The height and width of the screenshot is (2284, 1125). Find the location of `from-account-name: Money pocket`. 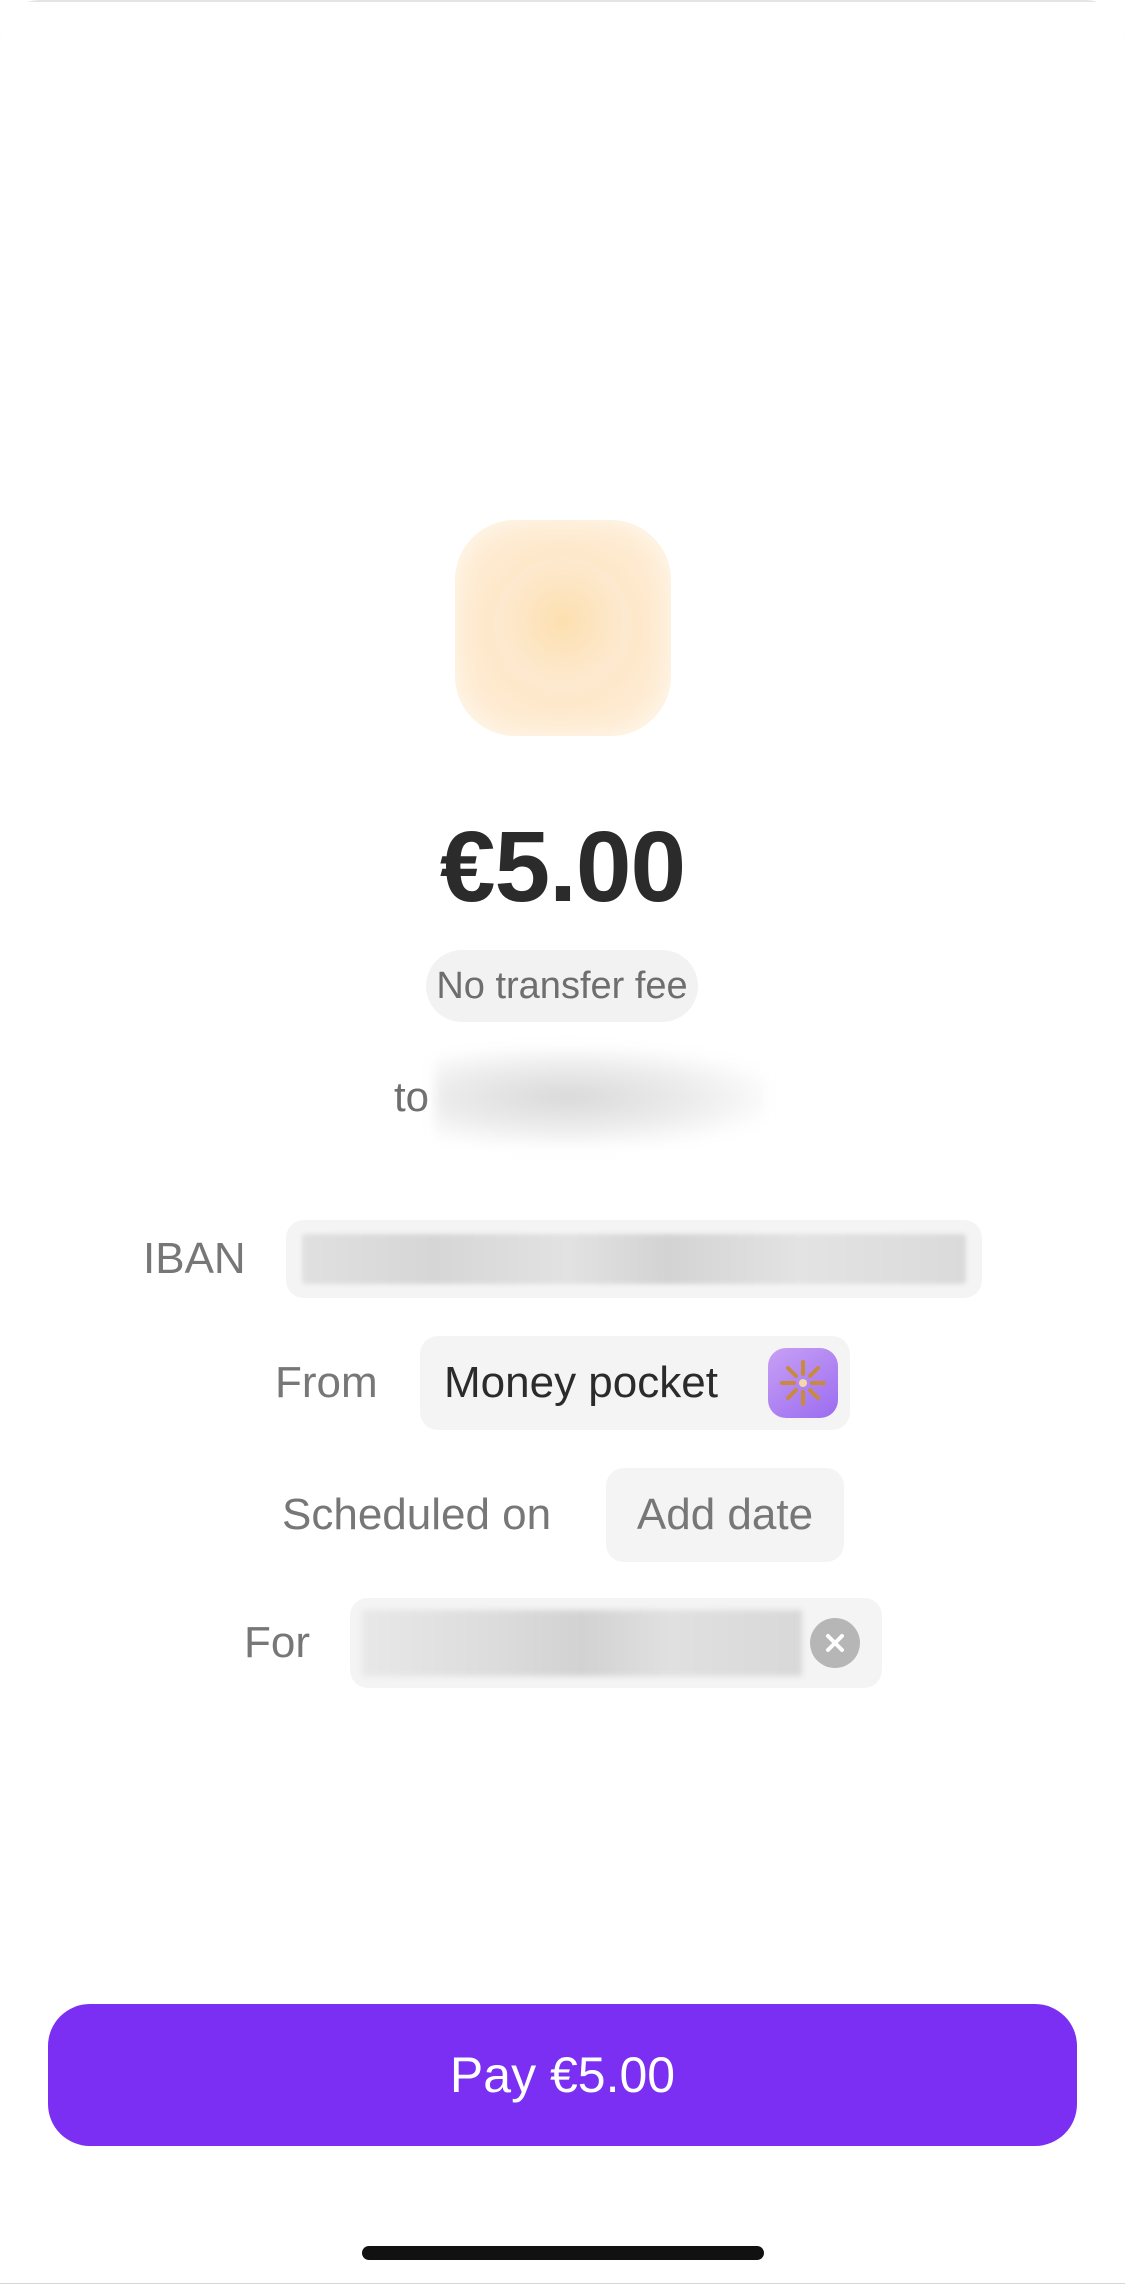

from-account-name: Money pocket is located at coordinates (581, 1382).